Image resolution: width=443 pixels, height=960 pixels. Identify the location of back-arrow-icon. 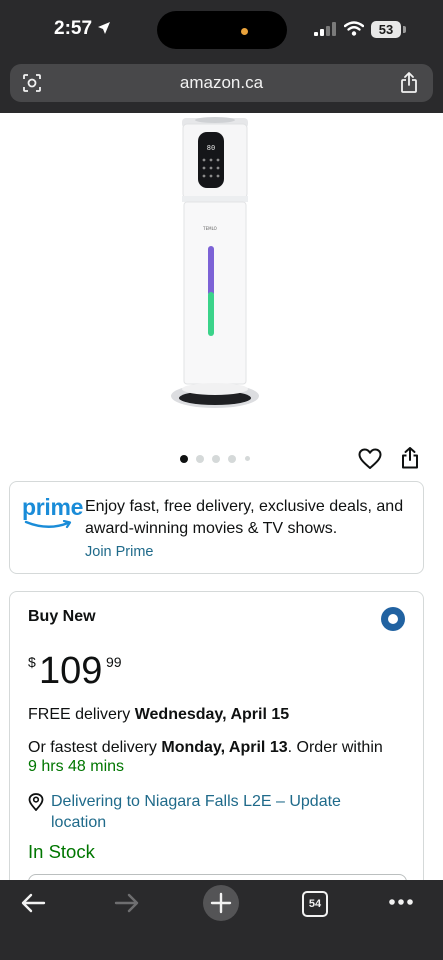
(33, 903).